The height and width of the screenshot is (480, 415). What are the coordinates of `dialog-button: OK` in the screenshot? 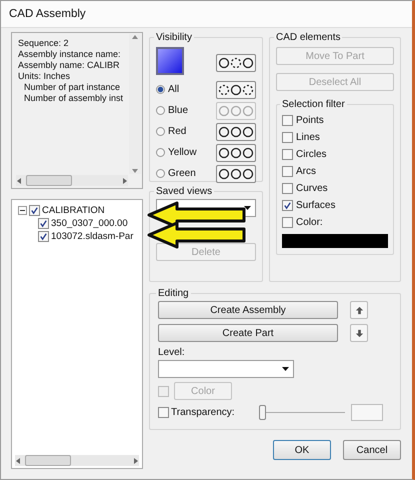 It's located at (302, 450).